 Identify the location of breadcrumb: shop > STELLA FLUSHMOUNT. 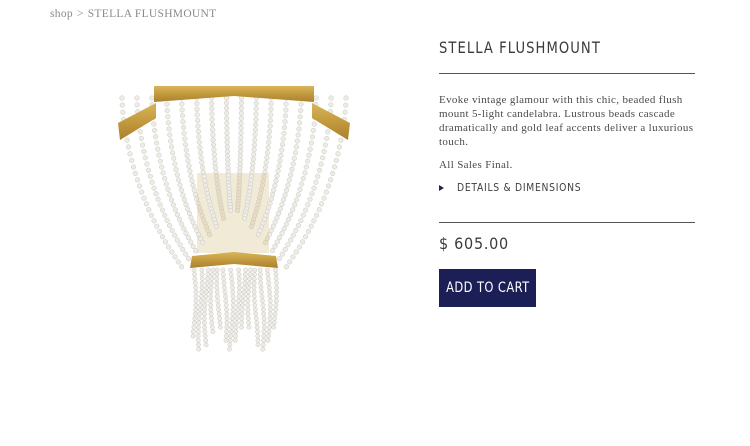
(133, 14).